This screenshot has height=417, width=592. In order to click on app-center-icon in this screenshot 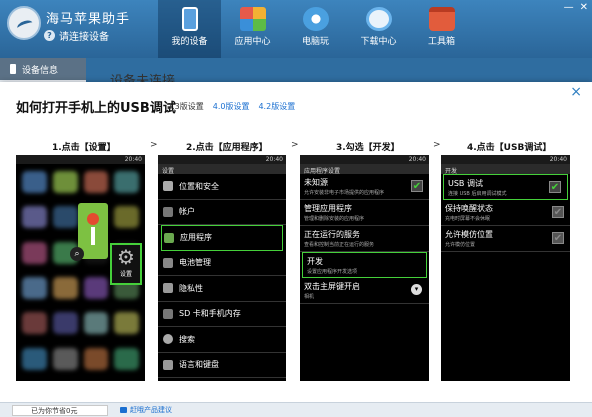, I will do `click(252, 19)`.